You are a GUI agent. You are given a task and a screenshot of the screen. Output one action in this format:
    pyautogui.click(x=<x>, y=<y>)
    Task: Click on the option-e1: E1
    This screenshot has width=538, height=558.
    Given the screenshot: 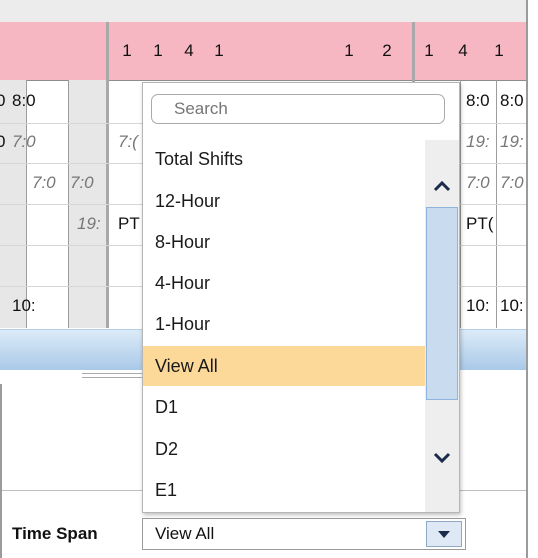 What is the action you would take?
    pyautogui.click(x=284, y=490)
    